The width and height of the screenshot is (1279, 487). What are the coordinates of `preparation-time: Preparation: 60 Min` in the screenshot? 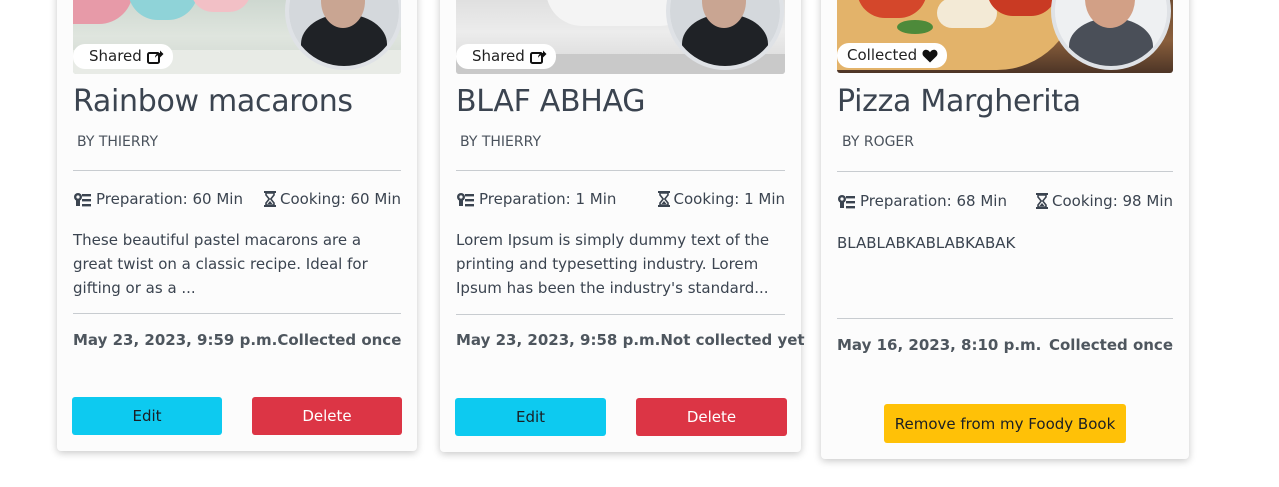 It's located at (169, 199).